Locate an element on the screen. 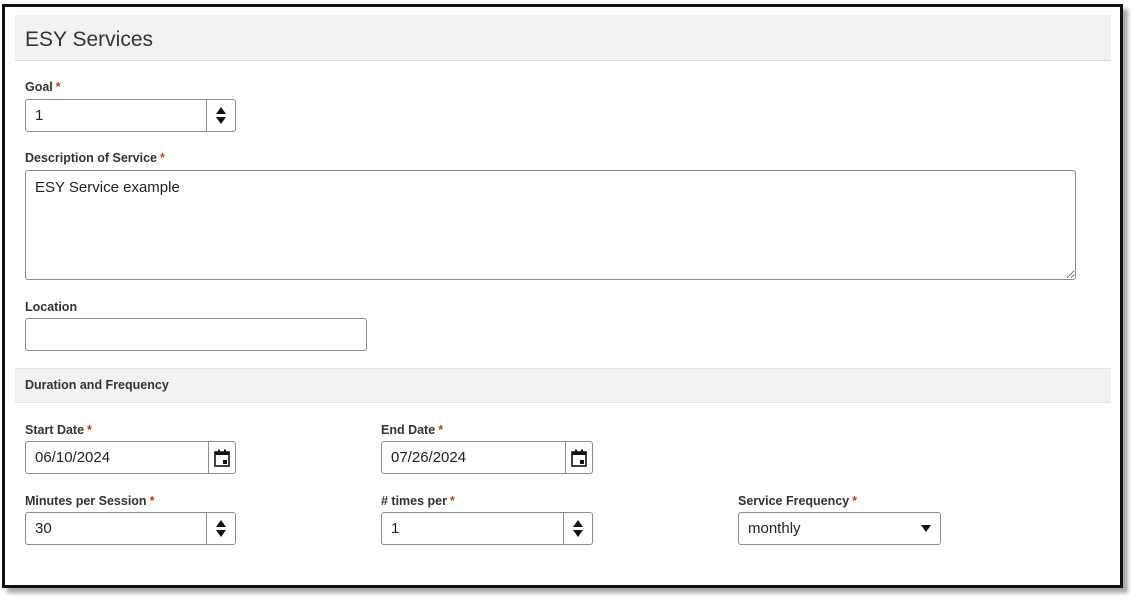 Image resolution: width=1135 pixels, height=602 pixels. goal-spinner is located at coordinates (220, 115).